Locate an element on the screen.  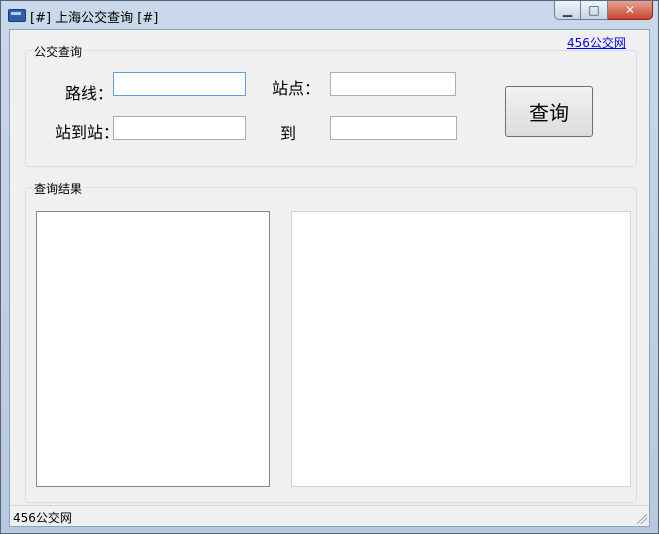
stop-input is located at coordinates (393, 84).